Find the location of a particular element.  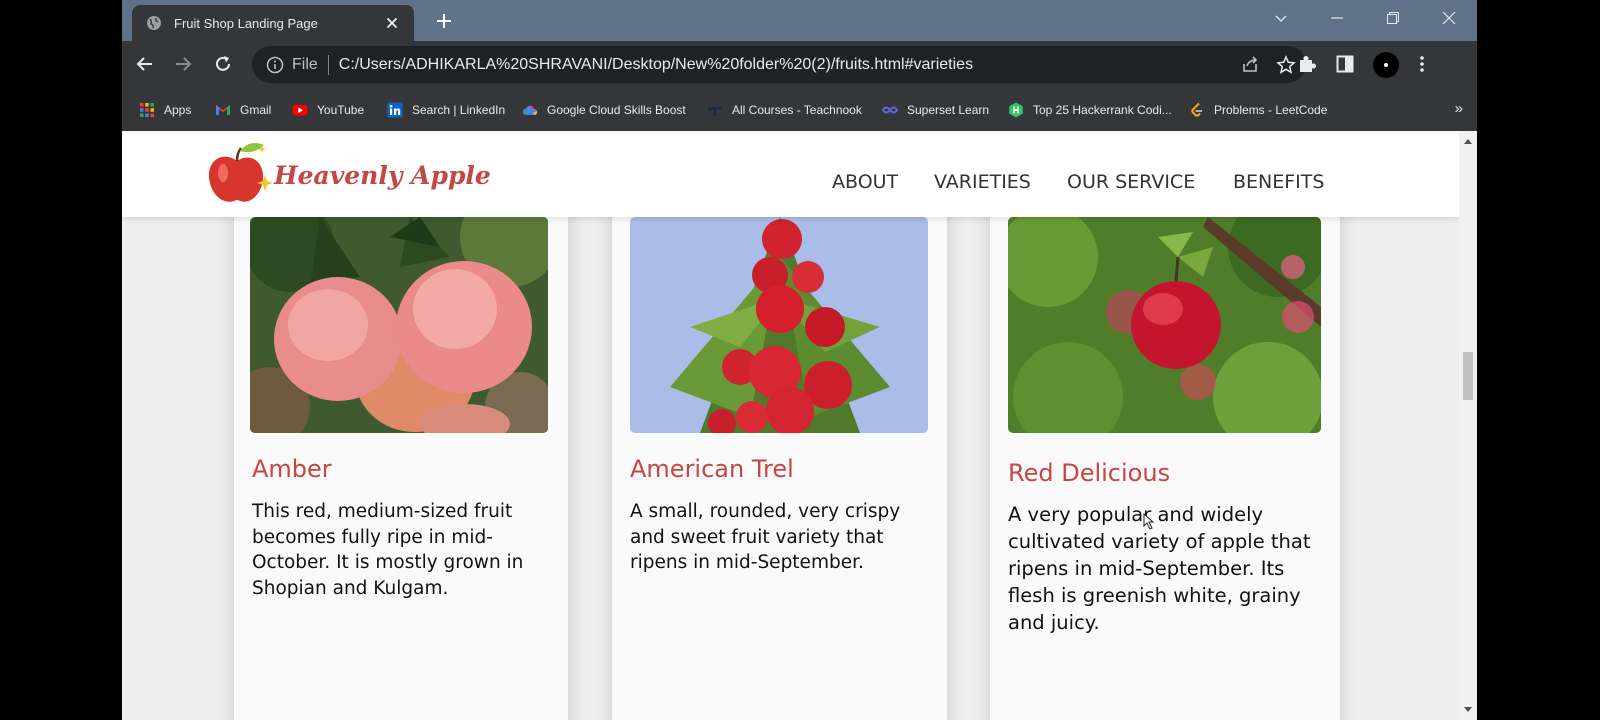

address-separator is located at coordinates (328, 64).